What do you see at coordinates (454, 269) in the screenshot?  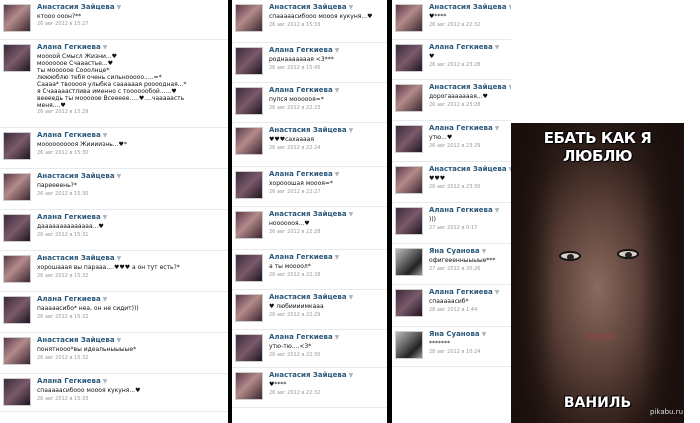 I see `comment-date: 27 авг 2012 в 20:26` at bounding box center [454, 269].